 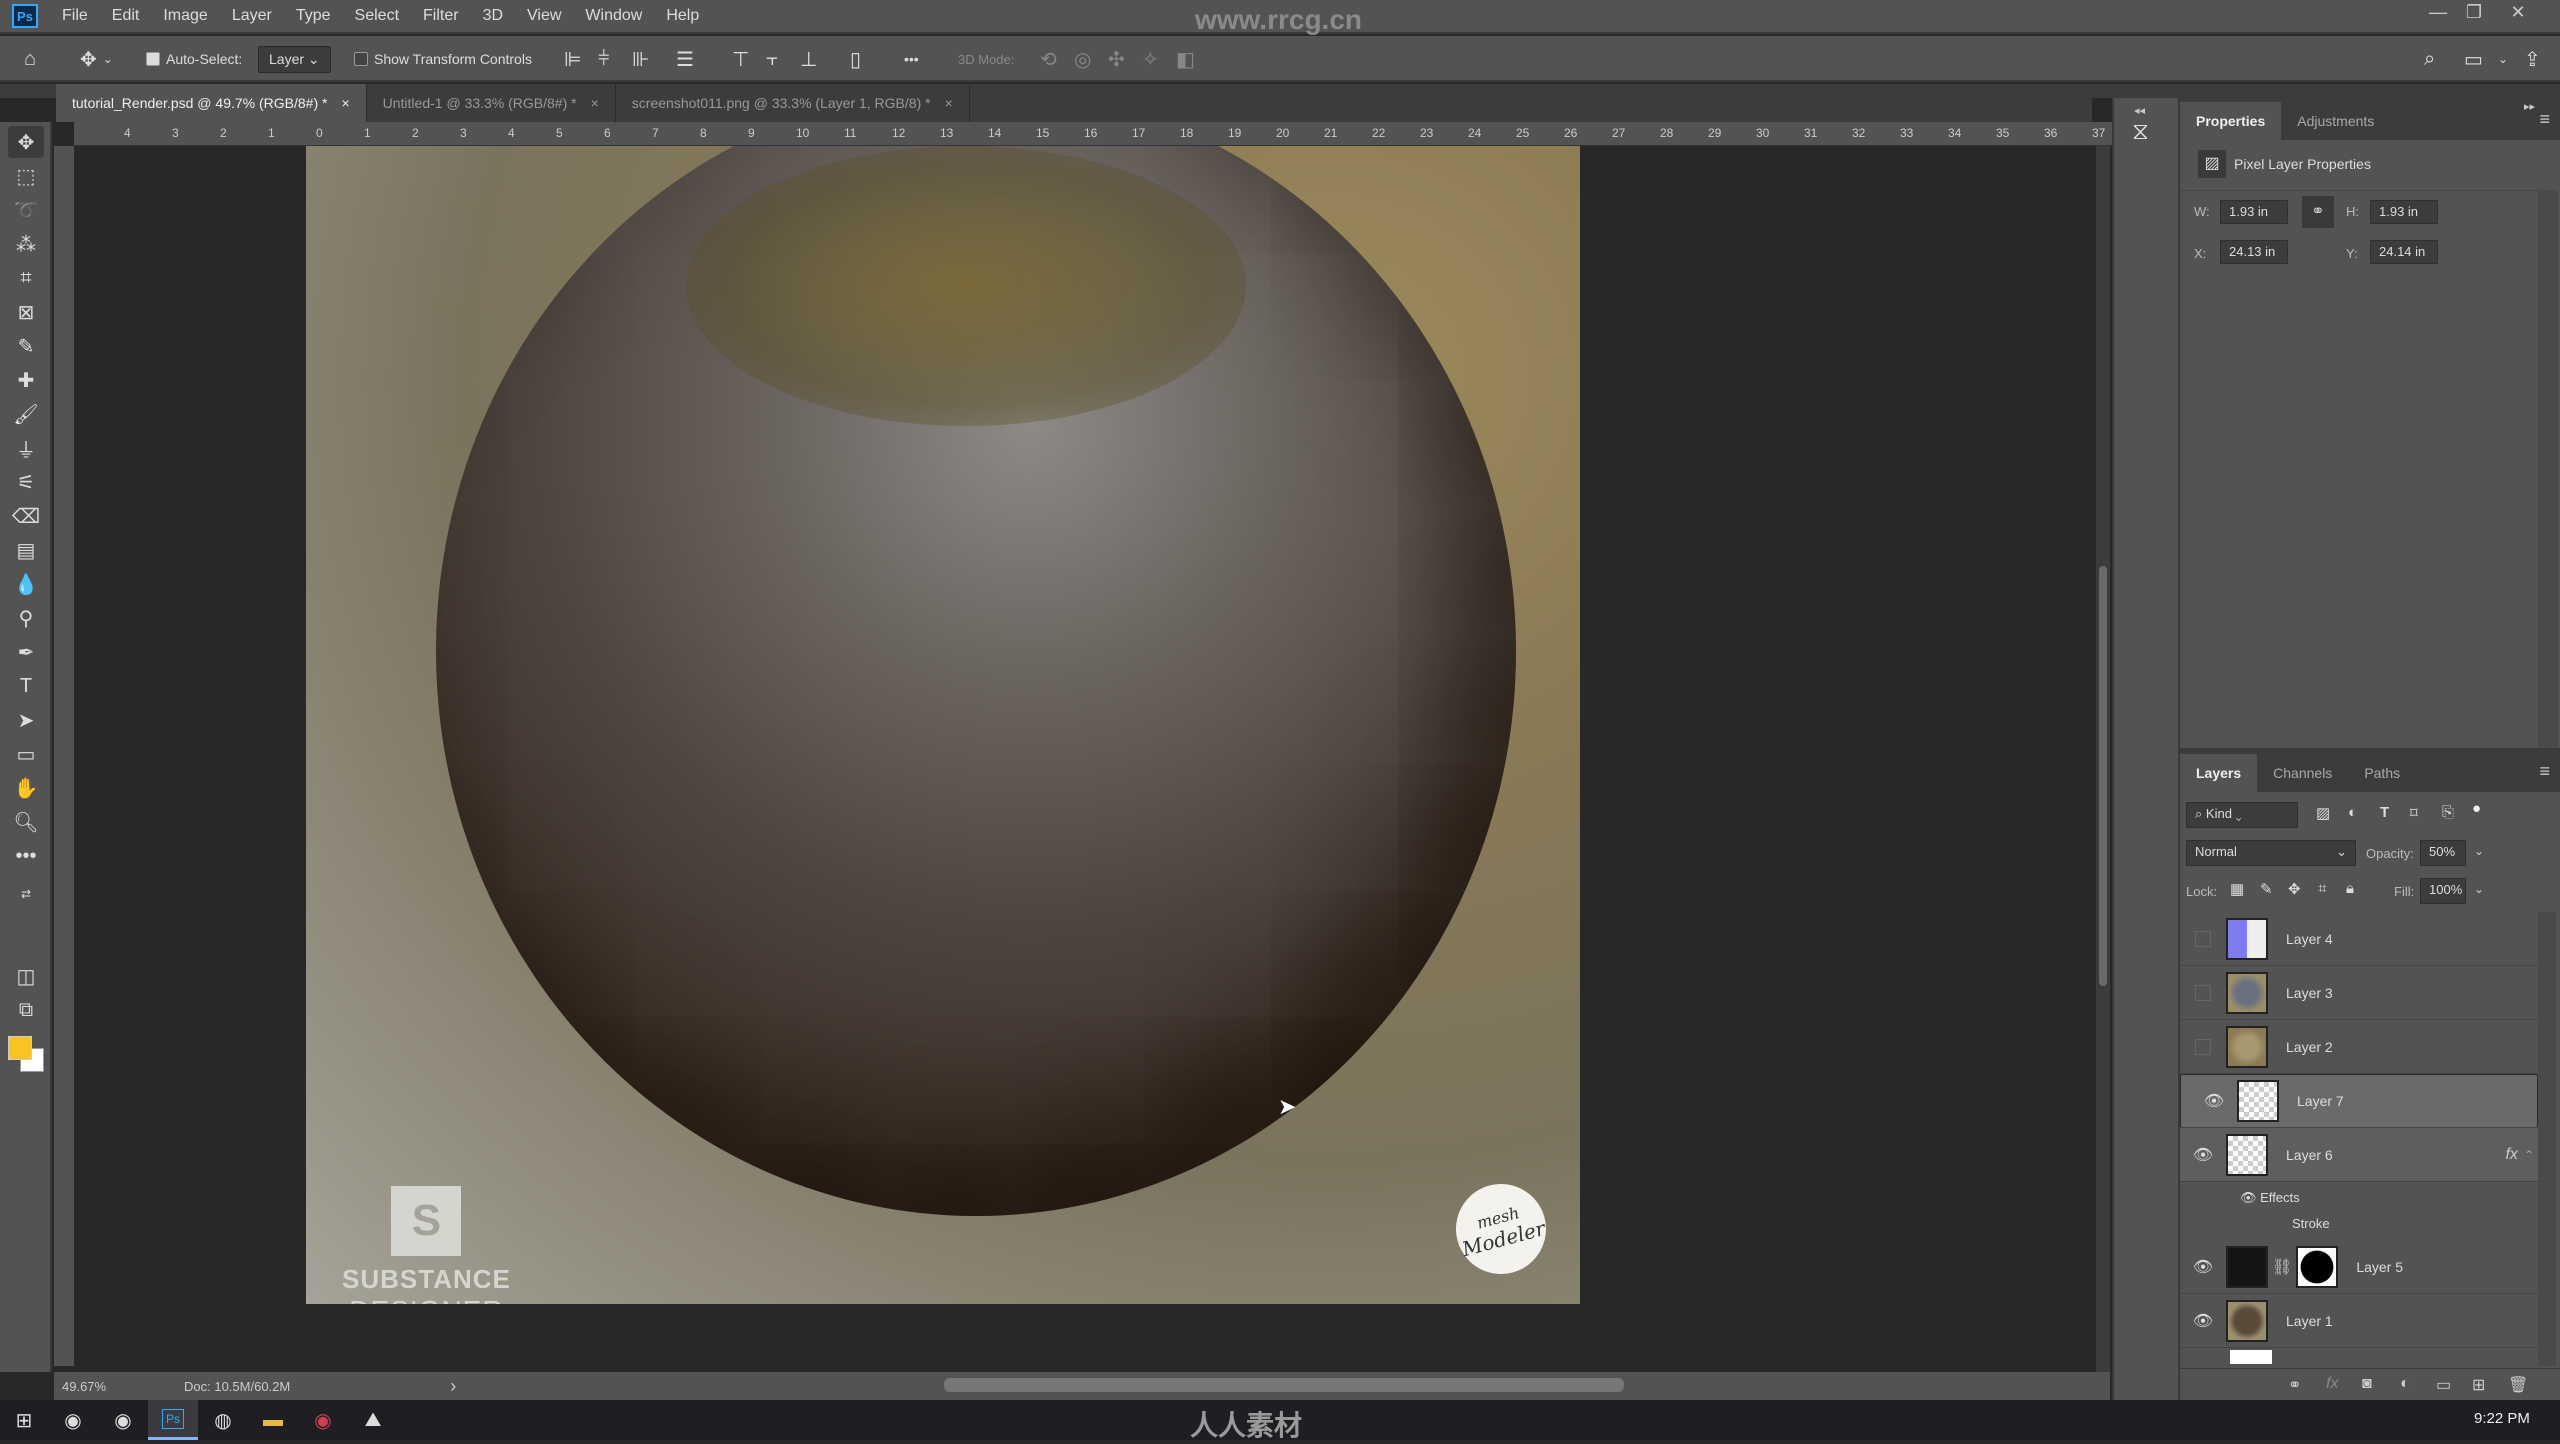 What do you see at coordinates (24, 1420) in the screenshot?
I see `start-menu-icon: ⊞` at bounding box center [24, 1420].